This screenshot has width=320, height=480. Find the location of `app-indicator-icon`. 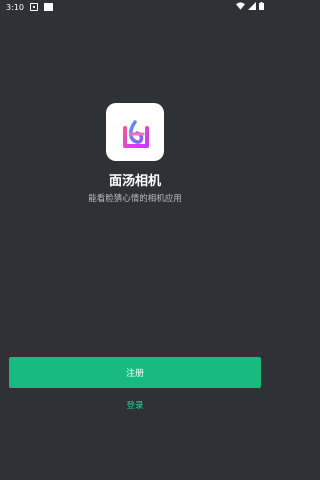

app-indicator-icon is located at coordinates (48, 7).